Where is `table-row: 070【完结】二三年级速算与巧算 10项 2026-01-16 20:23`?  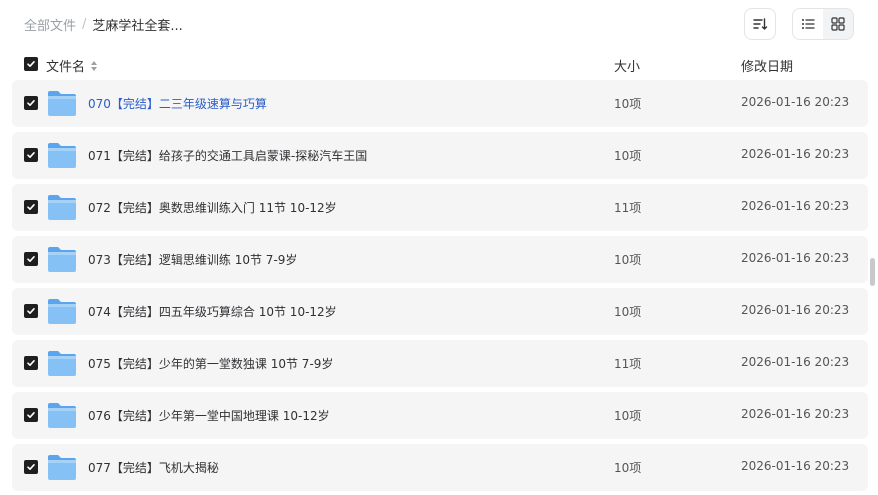 table-row: 070【完结】二三年级速算与巧算 10项 2026-01-16 20:23 is located at coordinates (440, 103).